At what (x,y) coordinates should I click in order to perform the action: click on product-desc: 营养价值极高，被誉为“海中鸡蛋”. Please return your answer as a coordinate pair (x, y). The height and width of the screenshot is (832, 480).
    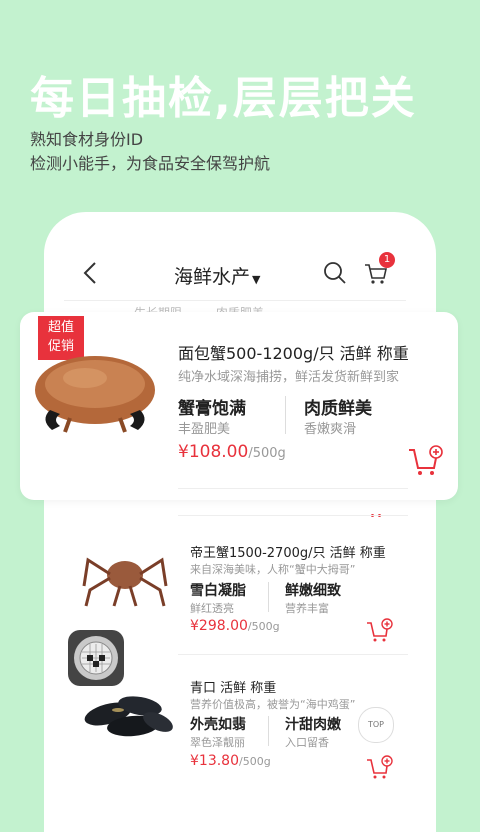
    Looking at the image, I should click on (273, 704).